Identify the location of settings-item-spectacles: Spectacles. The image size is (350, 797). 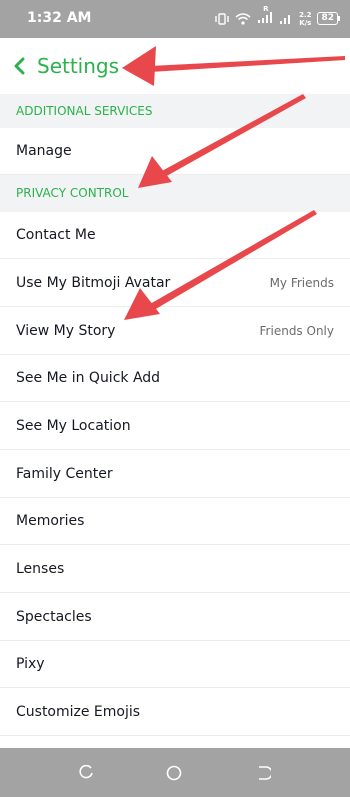
(175, 617).